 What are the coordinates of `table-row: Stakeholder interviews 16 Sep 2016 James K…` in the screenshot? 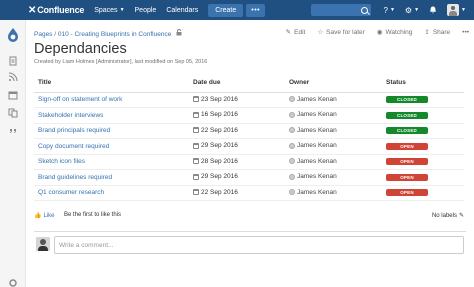 It's located at (249, 115).